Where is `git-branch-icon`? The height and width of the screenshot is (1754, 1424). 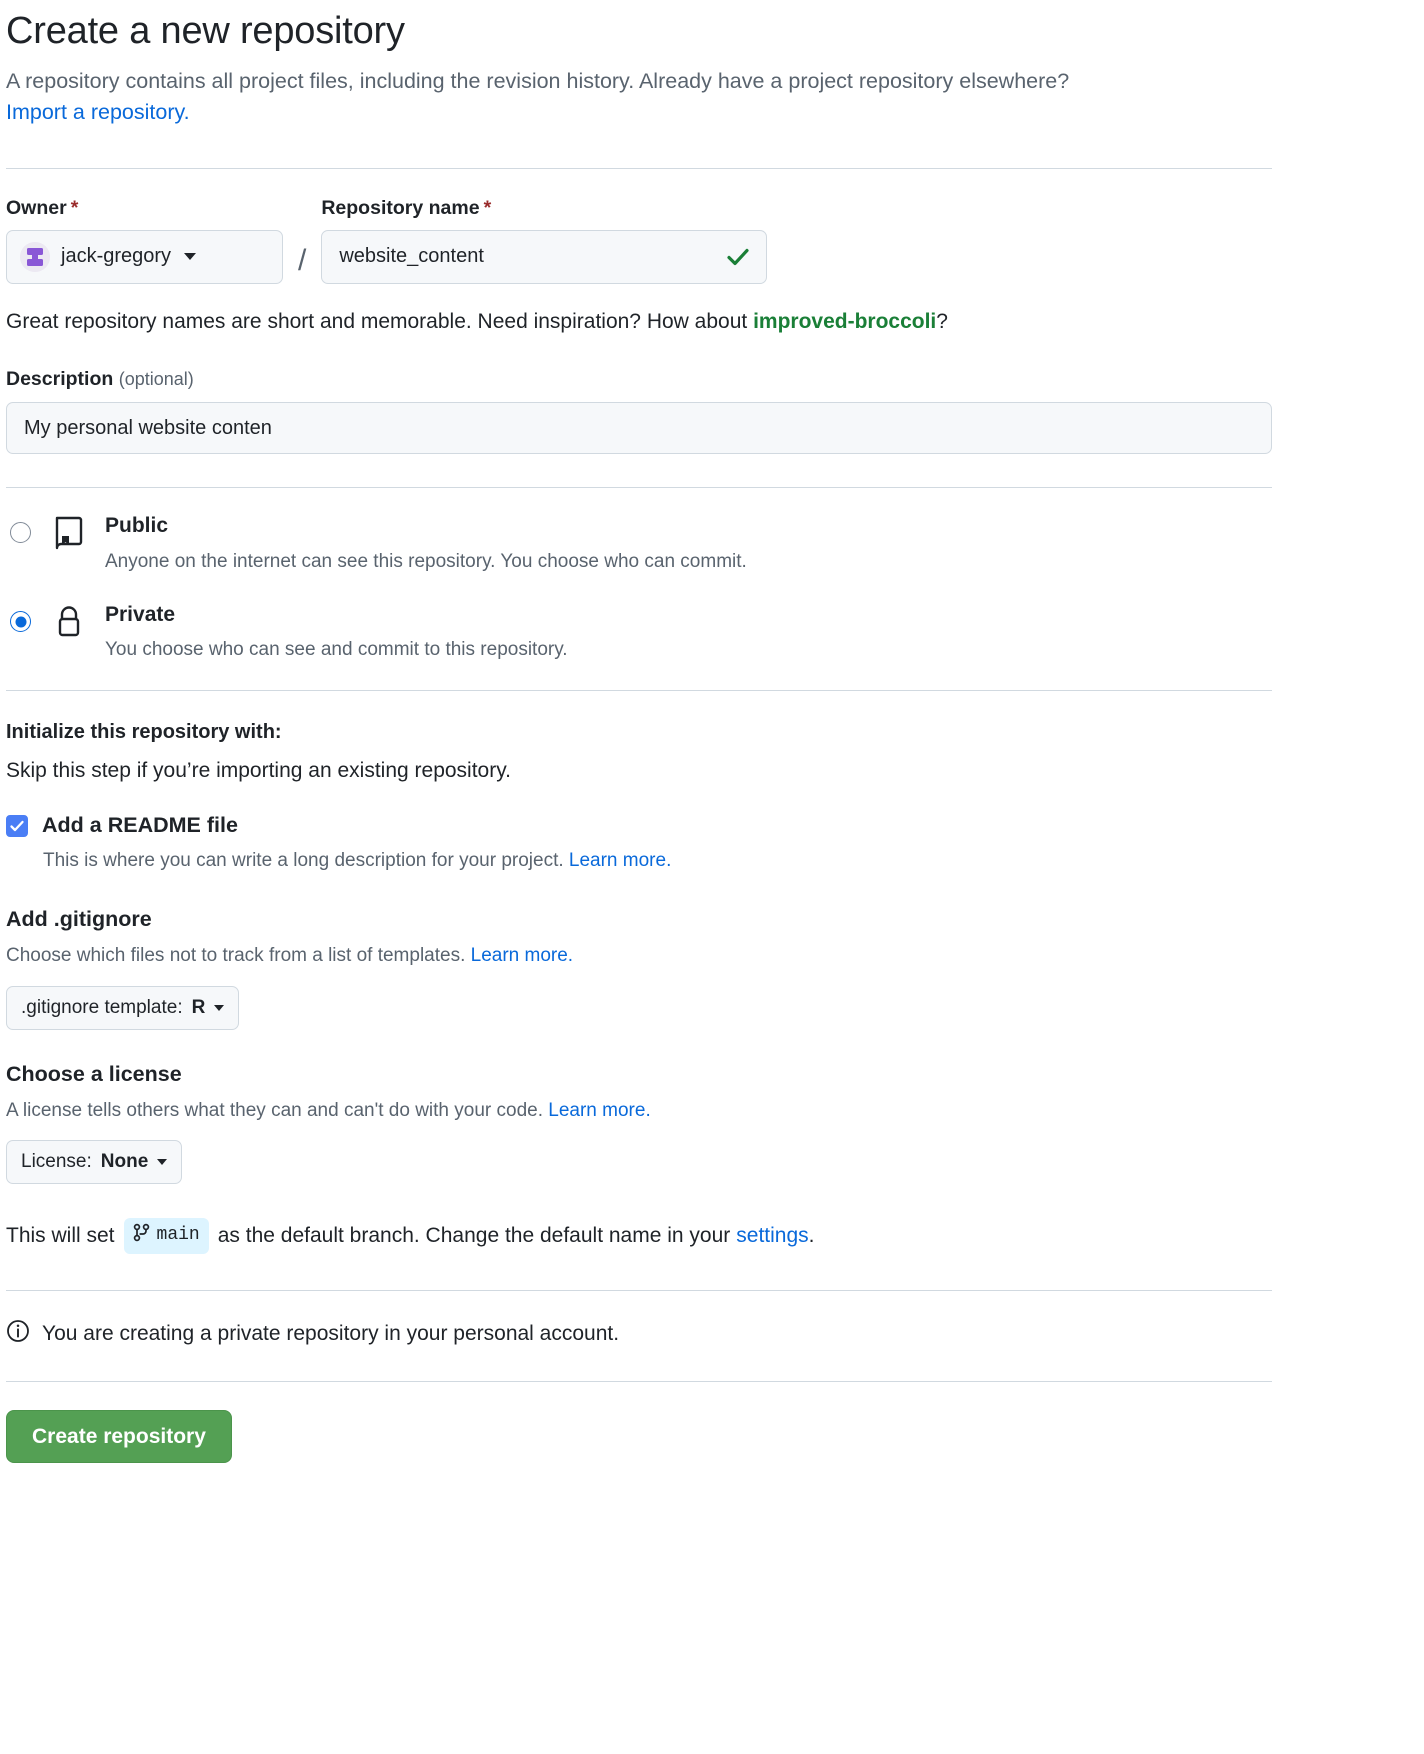 git-branch-icon is located at coordinates (141, 1235).